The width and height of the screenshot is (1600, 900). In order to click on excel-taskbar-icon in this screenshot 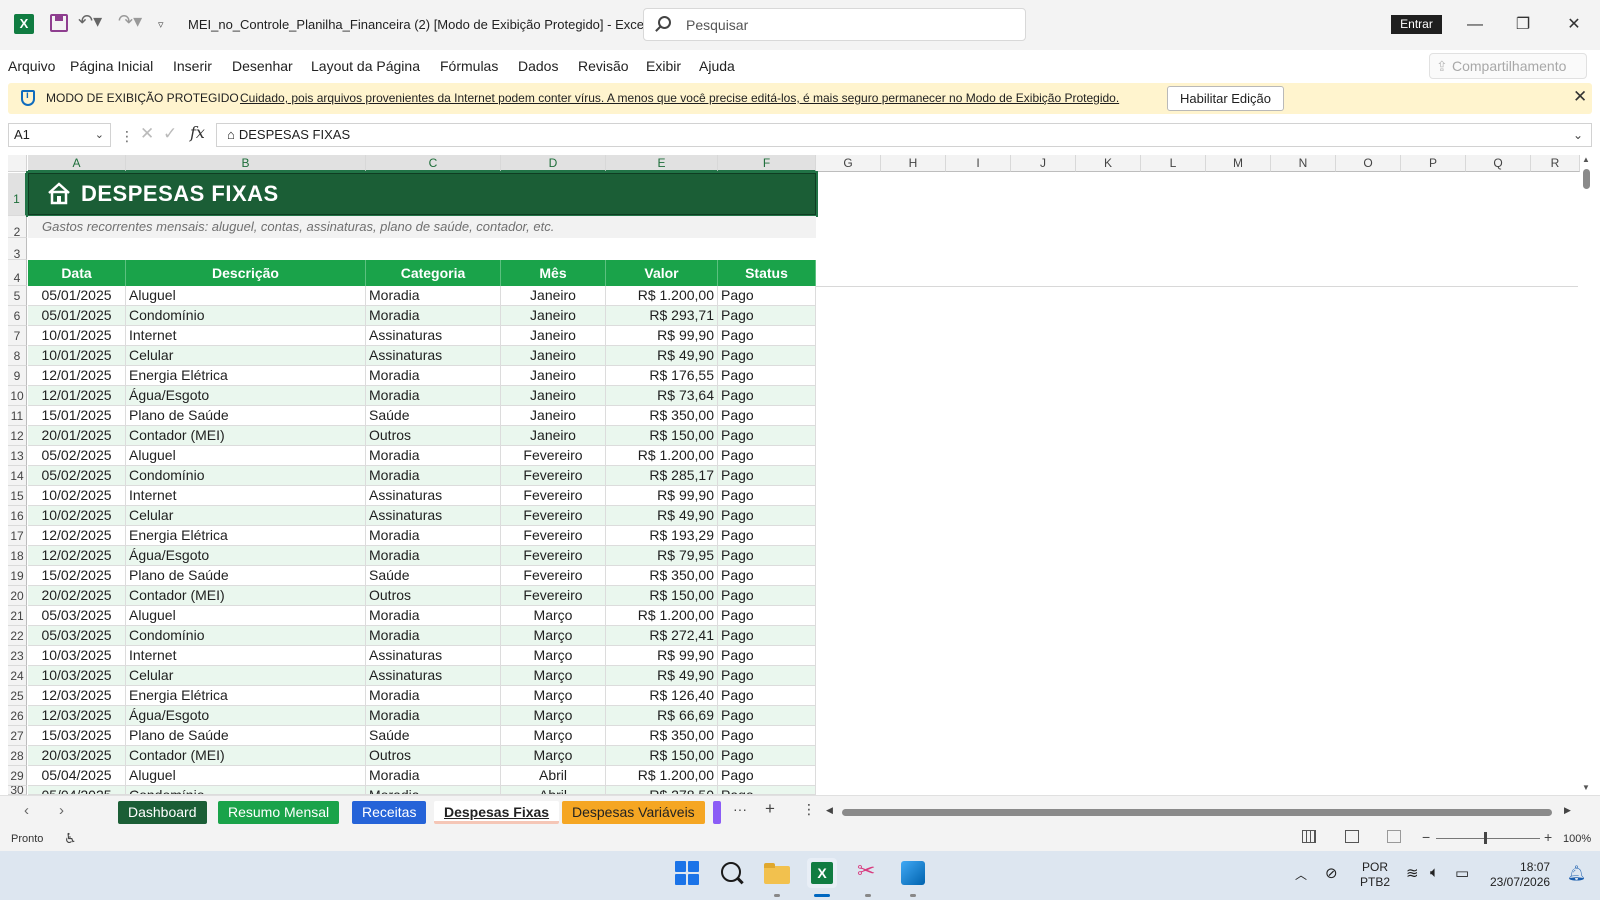, I will do `click(822, 873)`.